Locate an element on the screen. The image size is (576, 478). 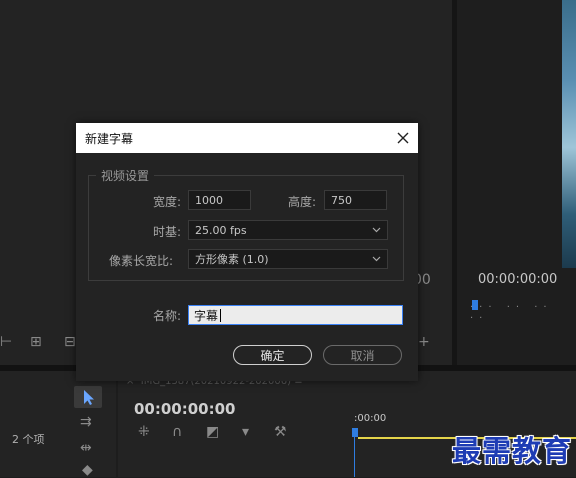
timeline-ruler-label: :00:00 is located at coordinates (370, 418).